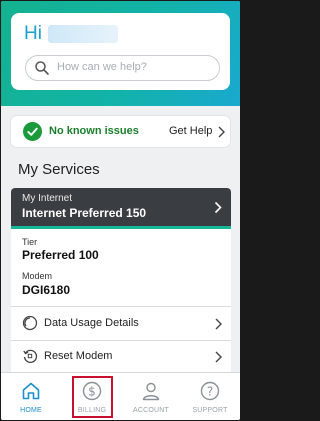  Describe the element at coordinates (60, 255) in the screenshot. I see `tier-value: Preferred 100` at that location.